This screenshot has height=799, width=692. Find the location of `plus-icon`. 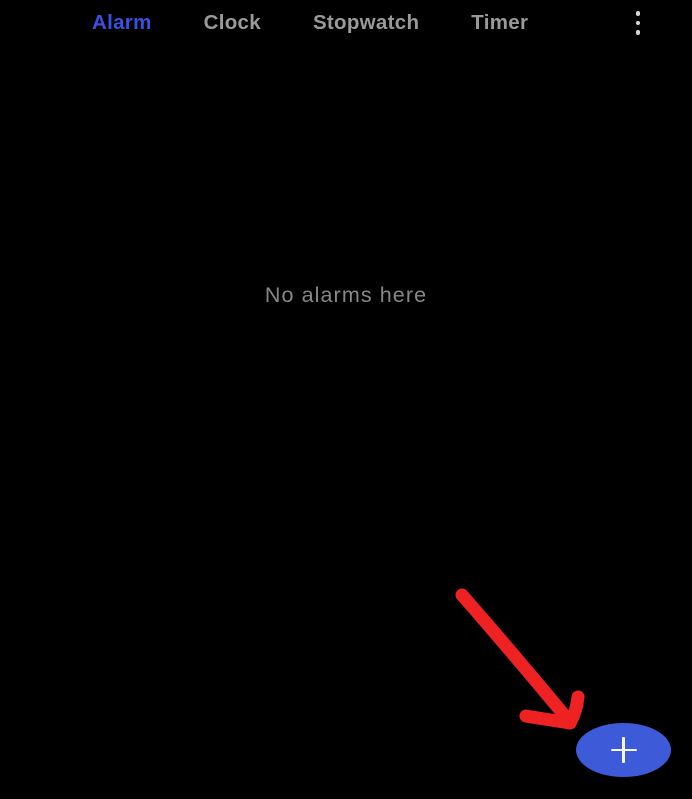

plus-icon is located at coordinates (623, 750).